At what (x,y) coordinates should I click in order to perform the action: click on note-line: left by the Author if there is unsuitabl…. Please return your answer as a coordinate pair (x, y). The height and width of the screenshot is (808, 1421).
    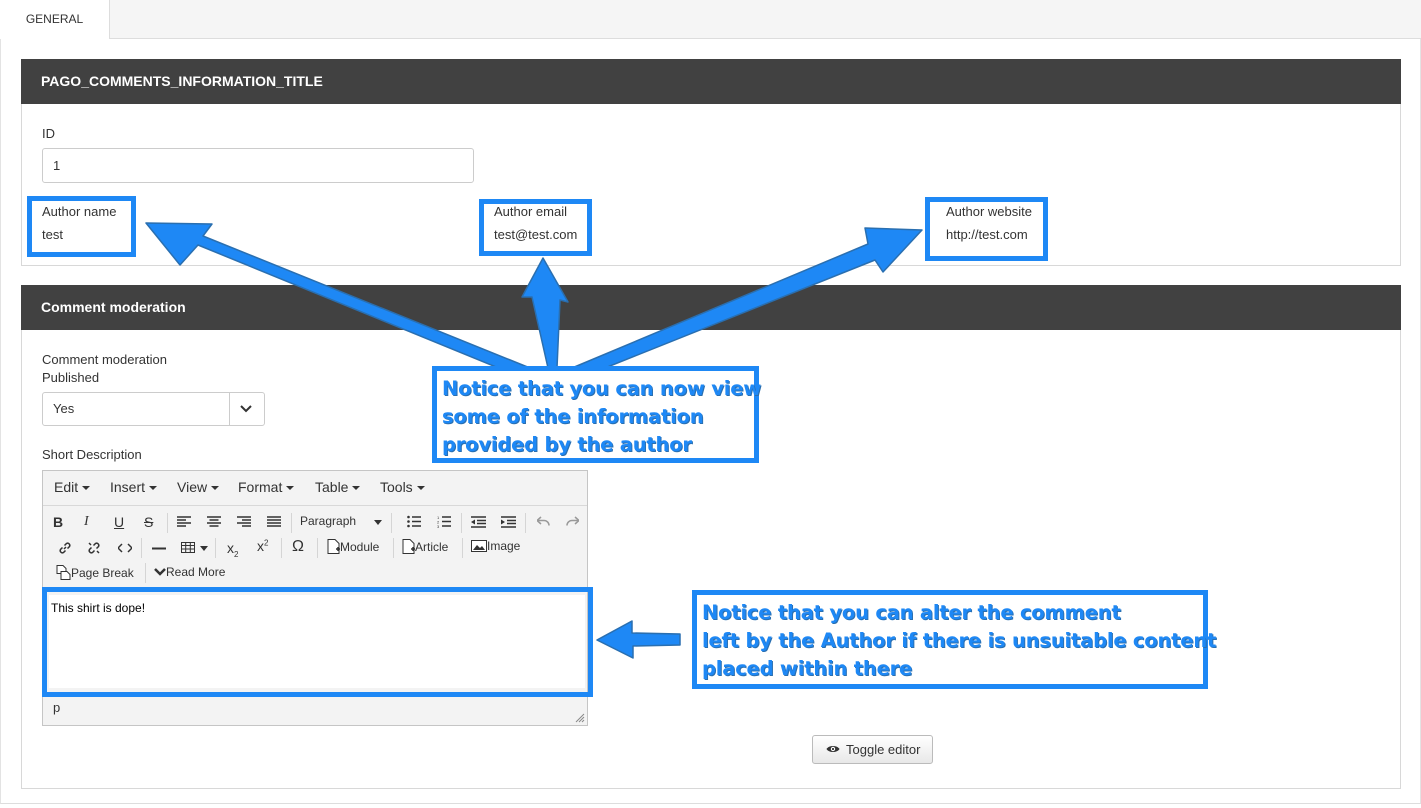
    Looking at the image, I should click on (959, 640).